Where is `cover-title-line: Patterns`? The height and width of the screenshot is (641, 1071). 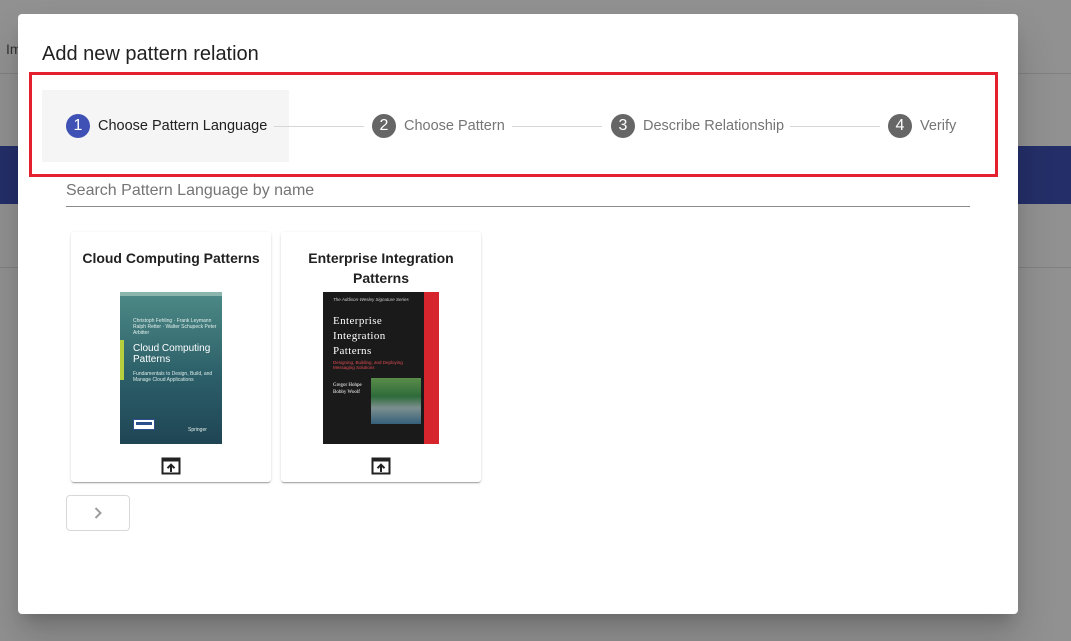
cover-title-line: Patterns is located at coordinates (352, 351).